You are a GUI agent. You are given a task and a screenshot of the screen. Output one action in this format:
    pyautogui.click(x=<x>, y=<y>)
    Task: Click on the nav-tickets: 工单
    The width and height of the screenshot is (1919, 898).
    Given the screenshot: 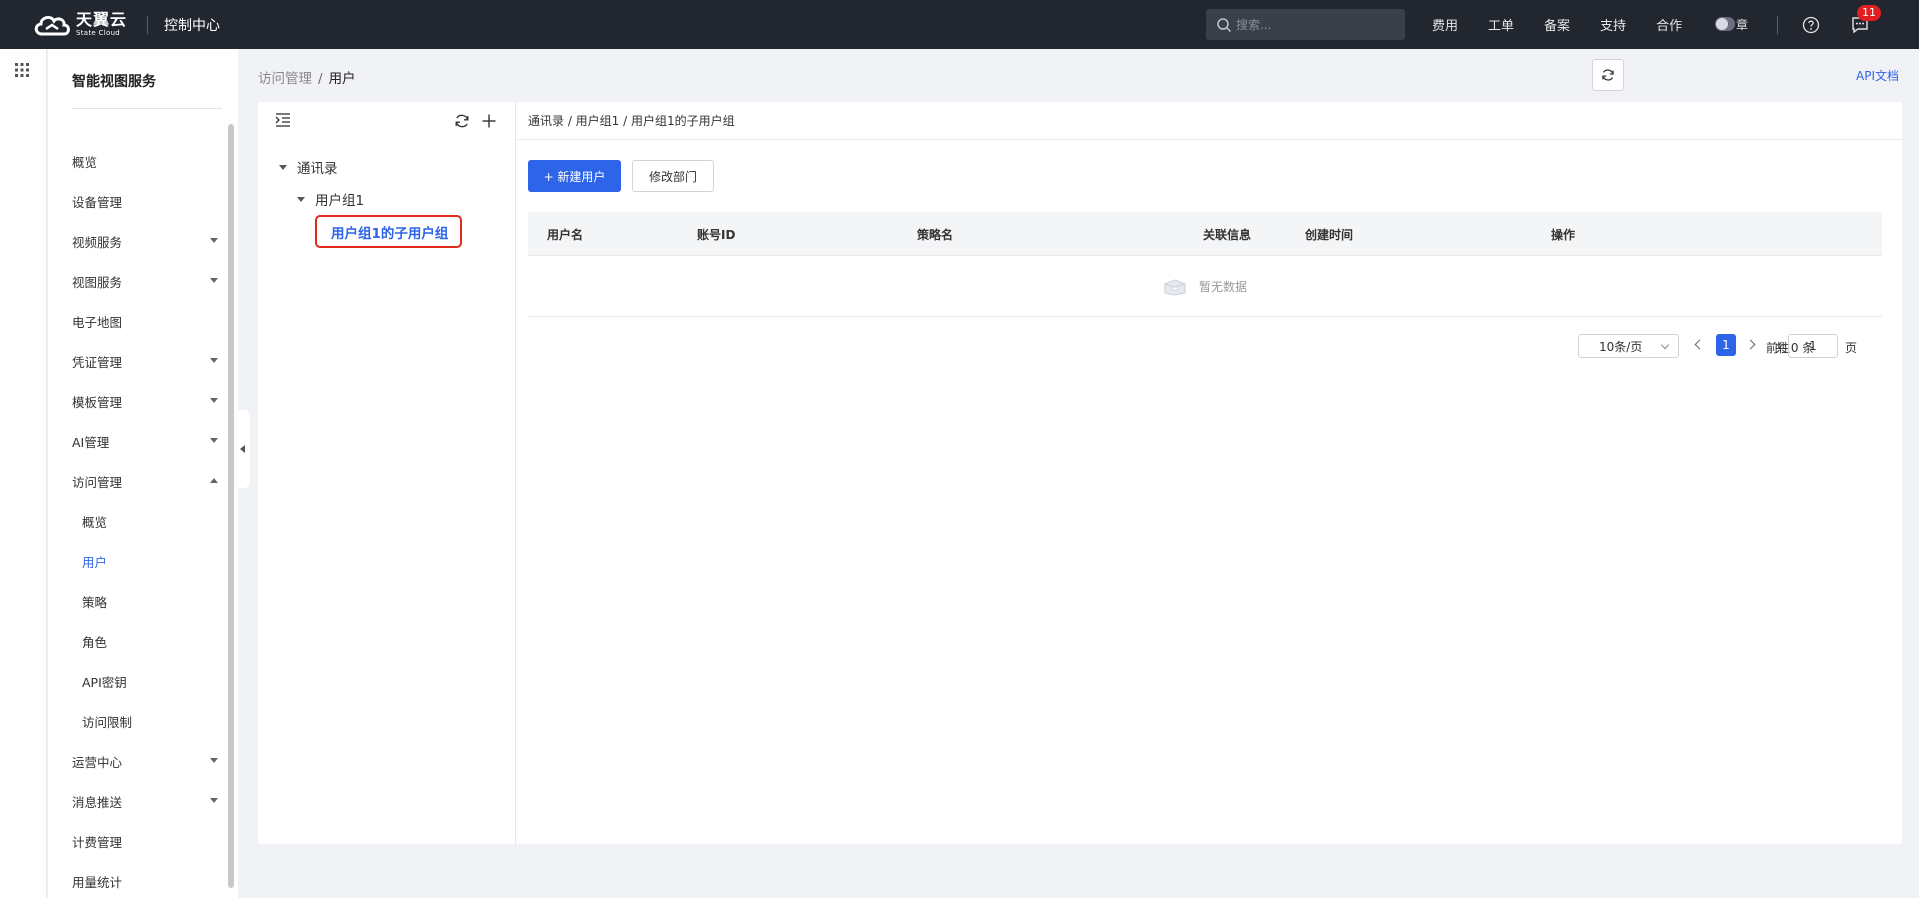 What is the action you would take?
    pyautogui.click(x=1501, y=24)
    